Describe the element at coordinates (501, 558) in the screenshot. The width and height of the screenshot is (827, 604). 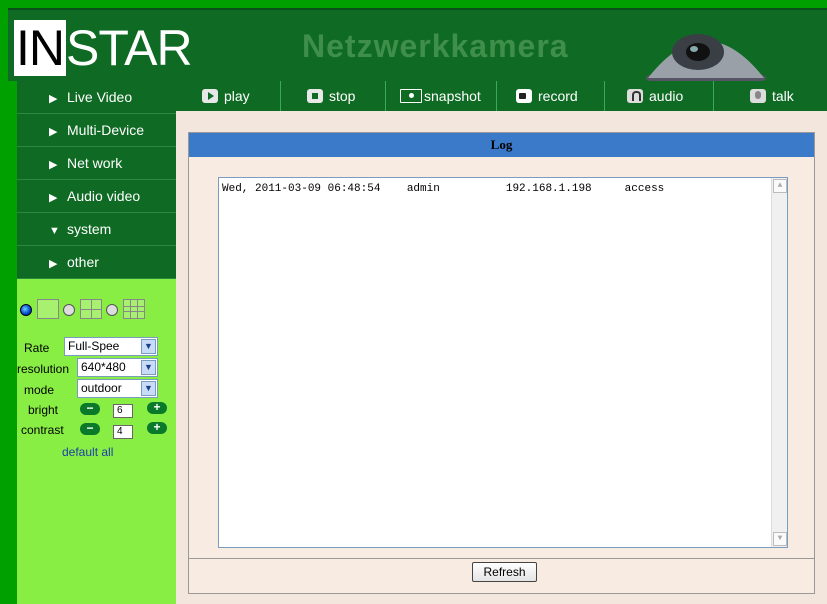
I see `divider` at that location.